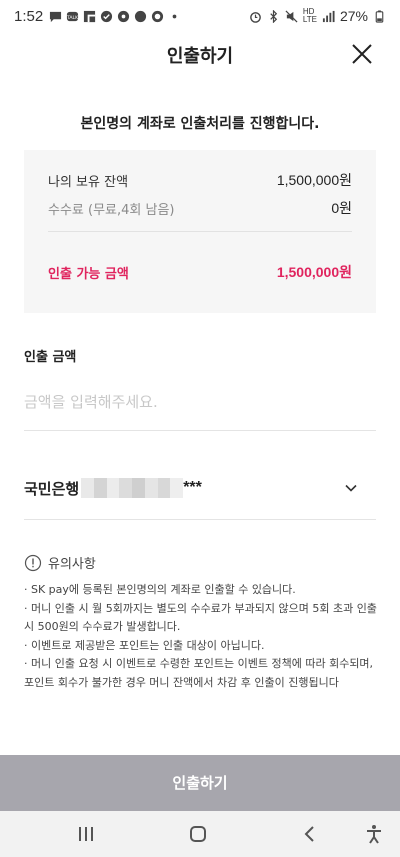 This screenshot has width=400, height=857. I want to click on bank-name: 국민은행, so click(52, 488).